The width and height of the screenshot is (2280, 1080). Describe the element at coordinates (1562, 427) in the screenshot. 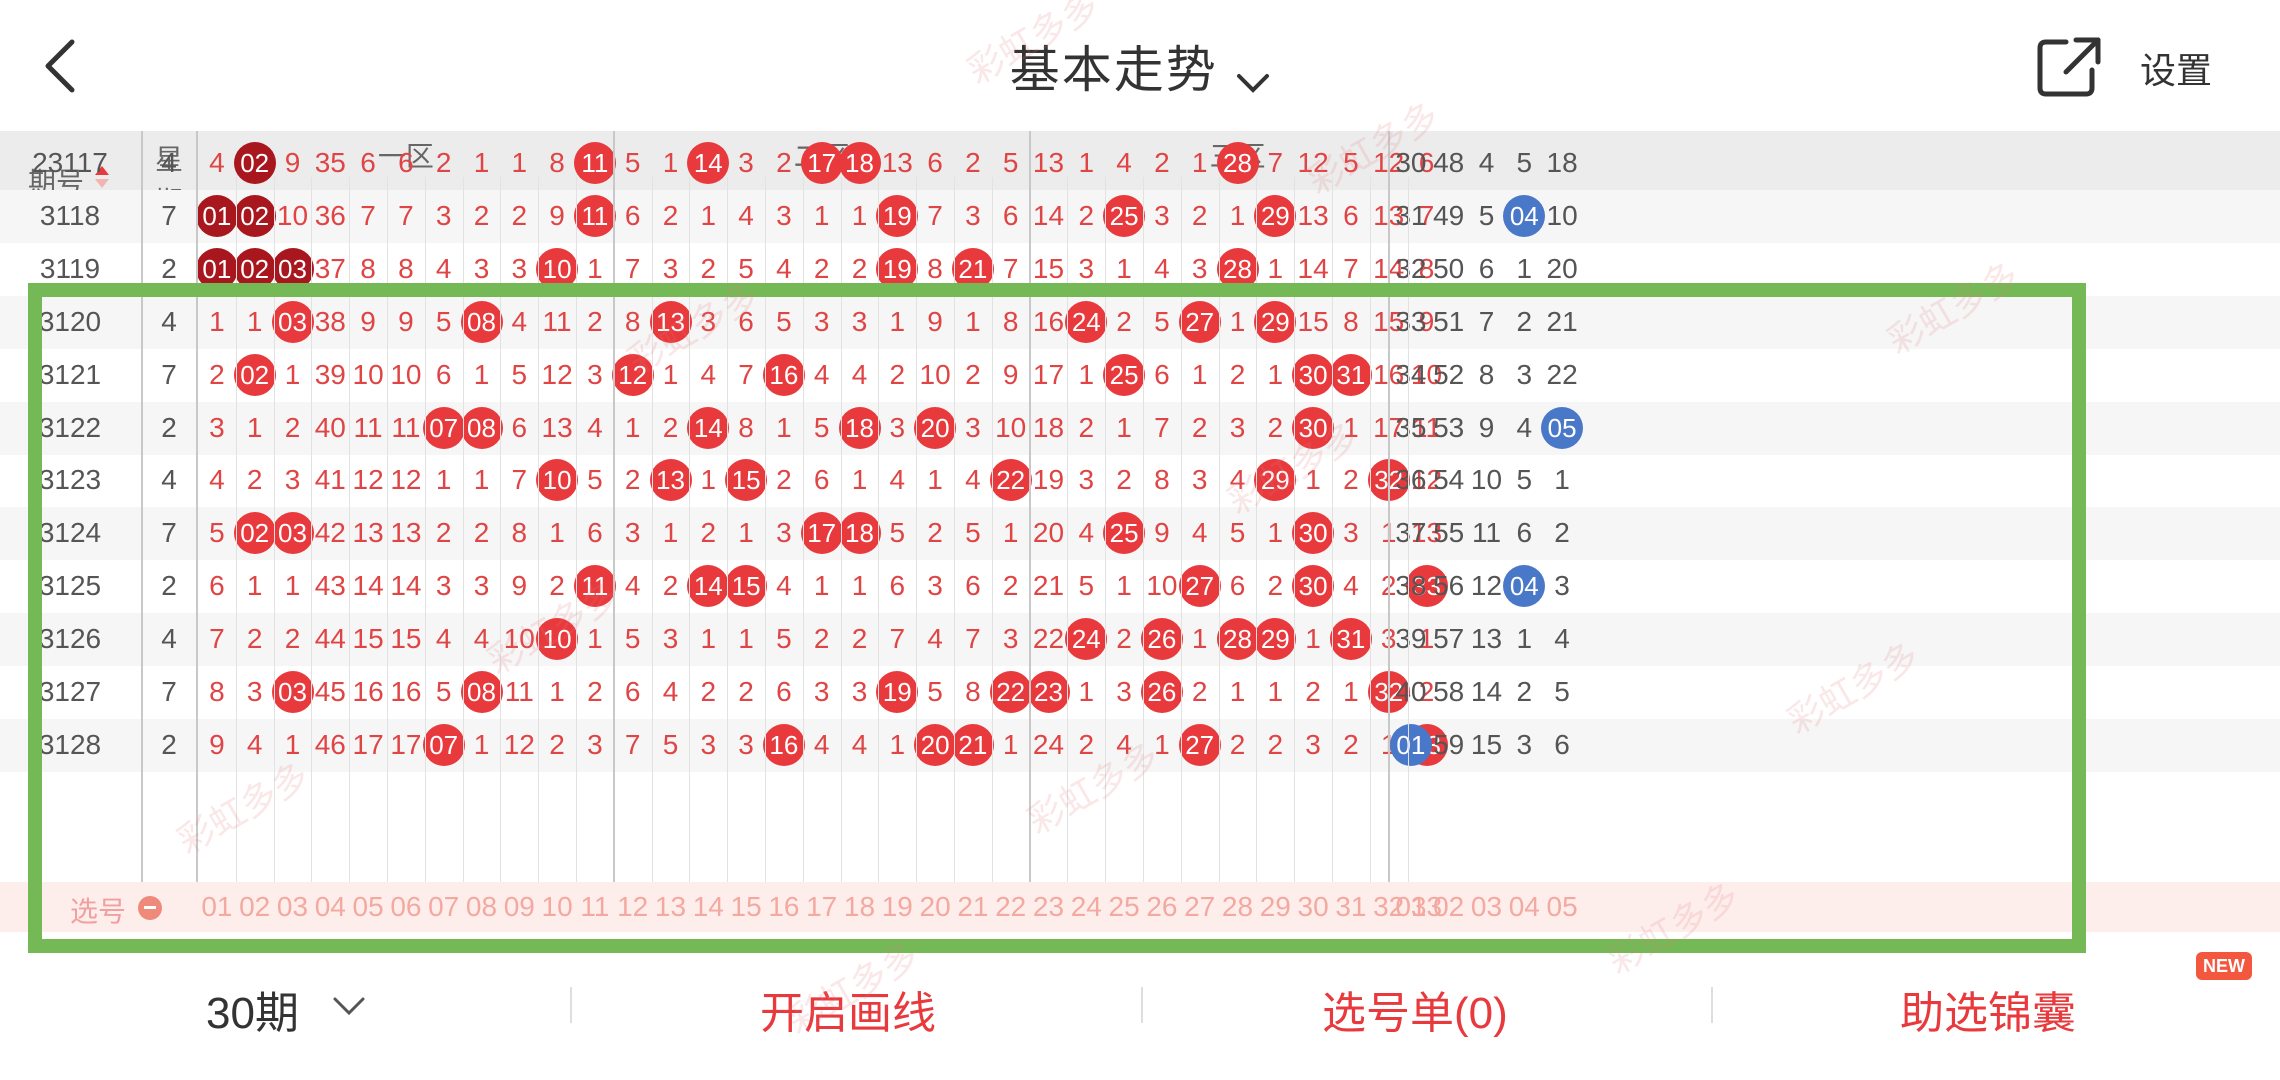

I see `back-number-ball: 05` at that location.